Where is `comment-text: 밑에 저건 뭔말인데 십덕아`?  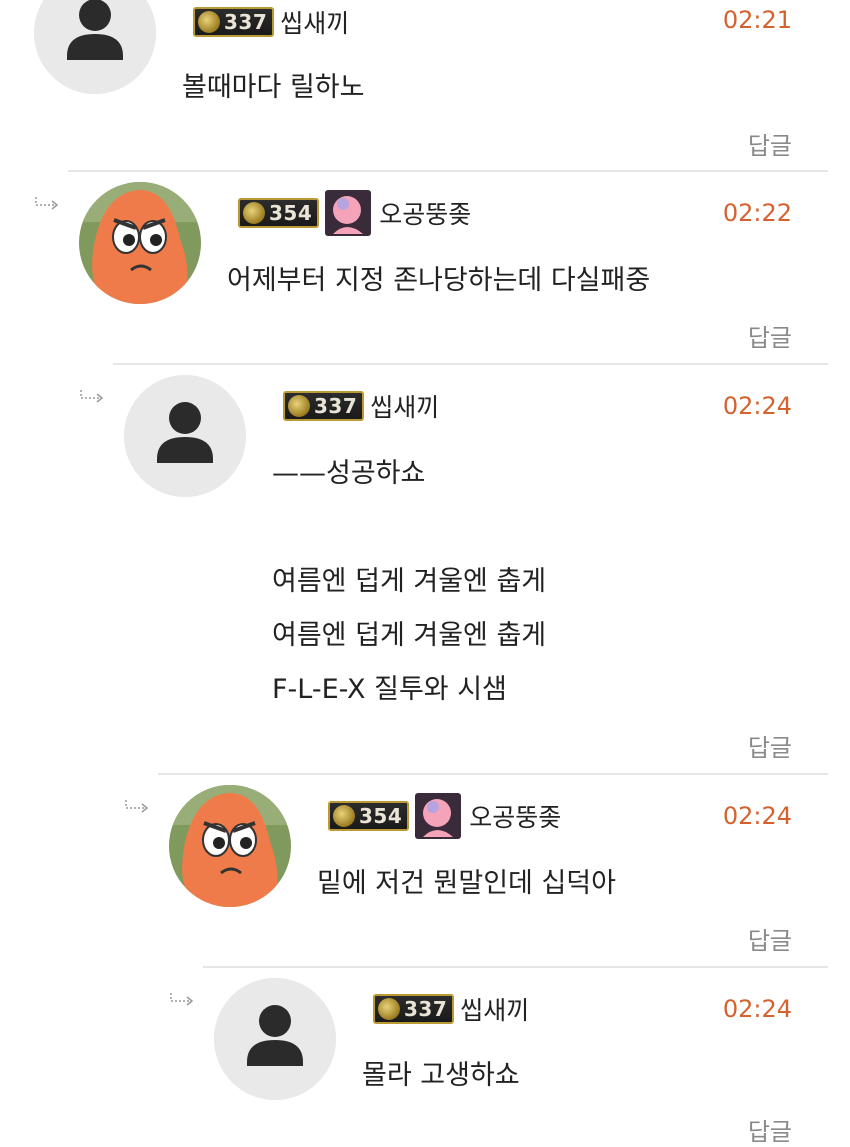
comment-text: 밑에 저건 뭔말인데 십덕아 is located at coordinates (466, 883).